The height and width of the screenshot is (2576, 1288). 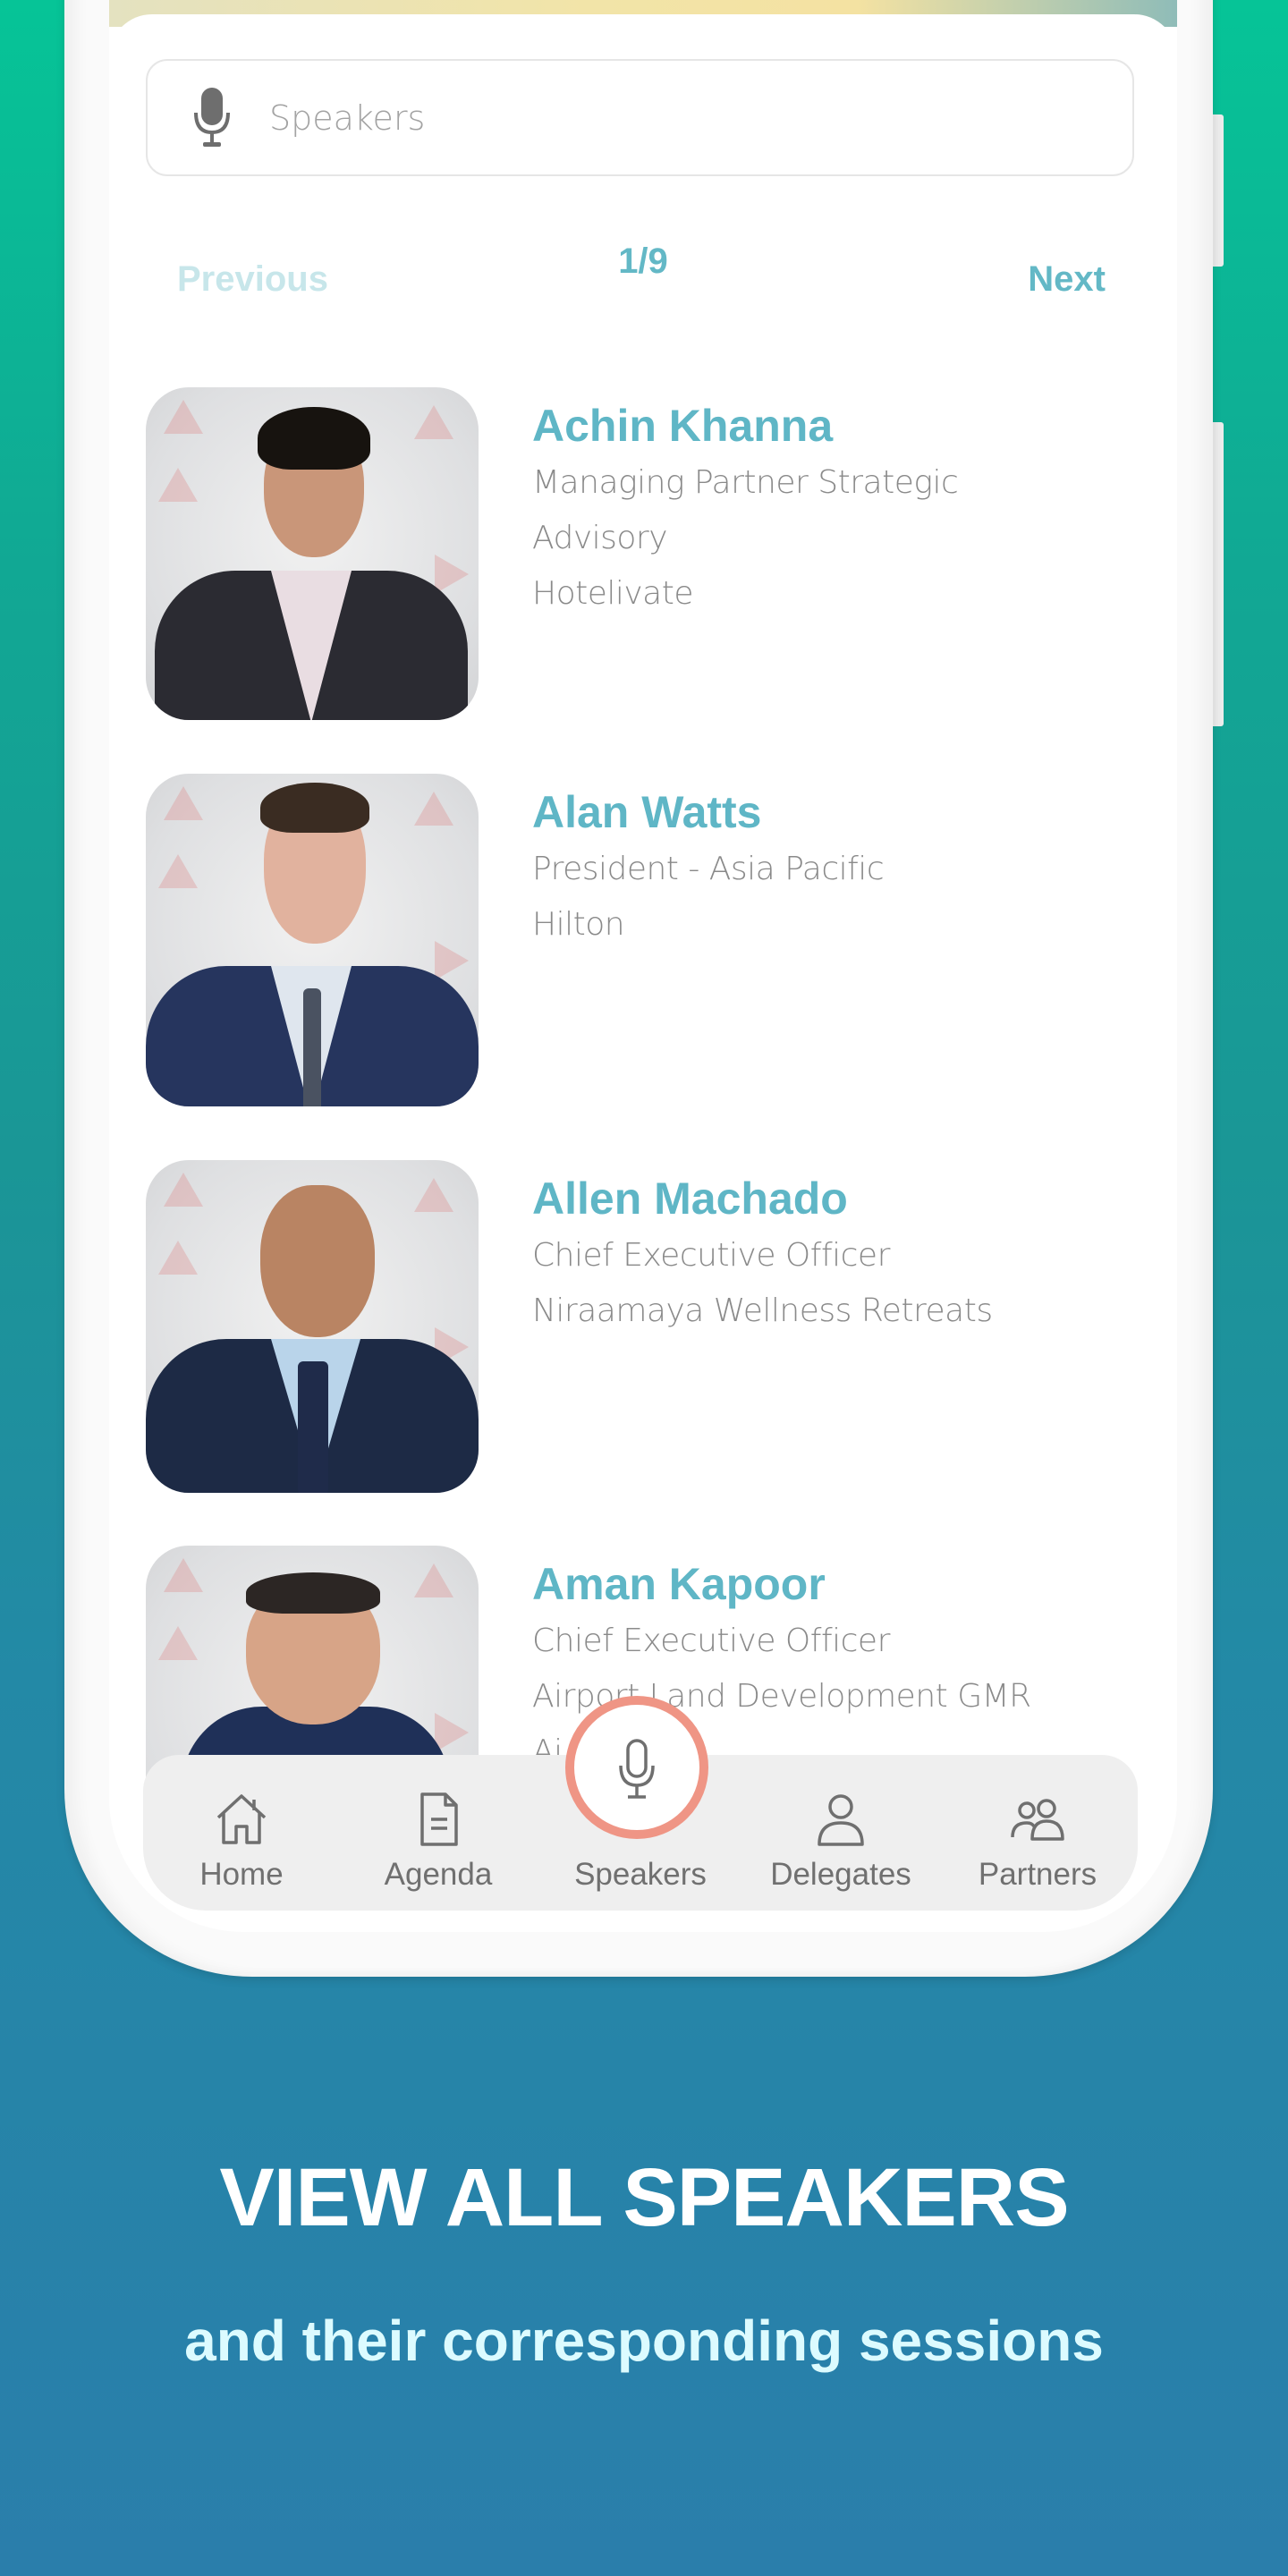 What do you see at coordinates (841, 1820) in the screenshot?
I see `person-icon` at bounding box center [841, 1820].